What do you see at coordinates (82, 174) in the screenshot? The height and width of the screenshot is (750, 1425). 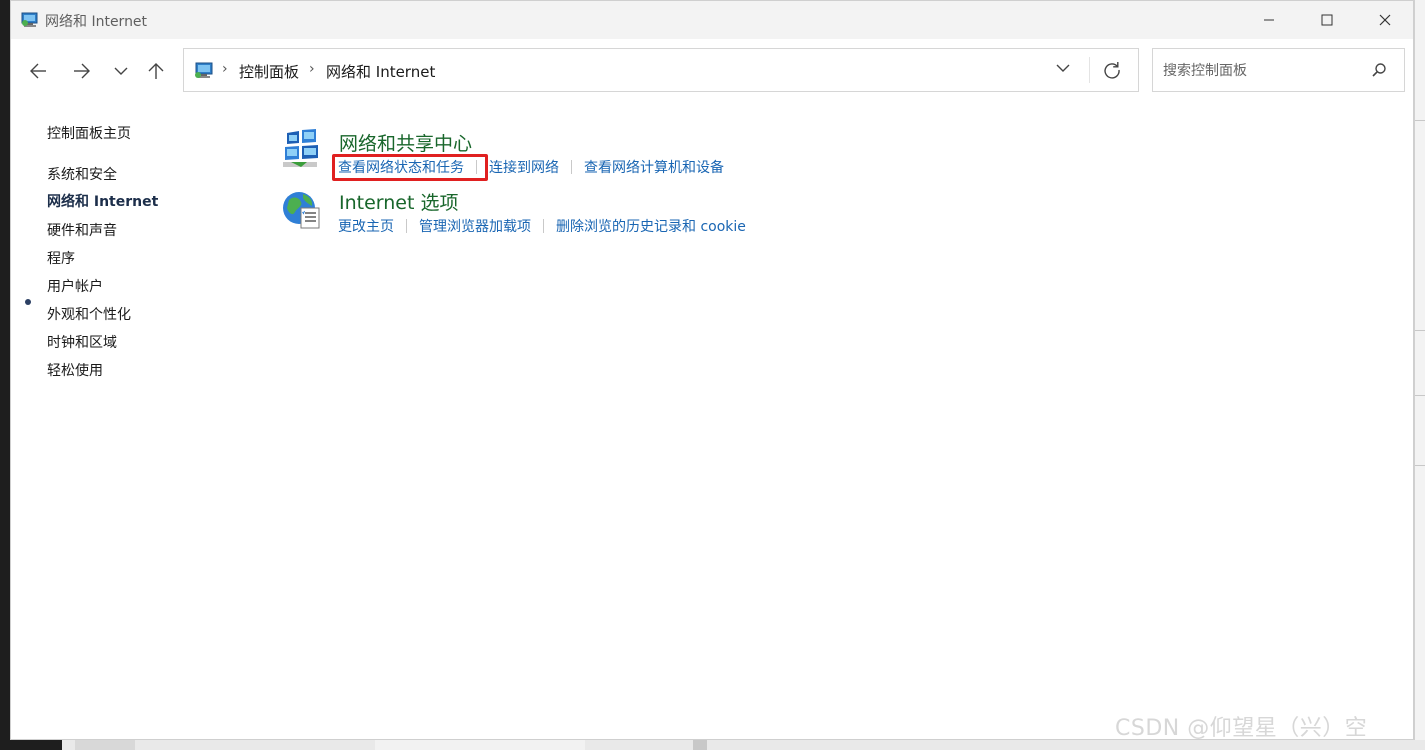 I see `sidebar-item-system-security: 系统和安全` at bounding box center [82, 174].